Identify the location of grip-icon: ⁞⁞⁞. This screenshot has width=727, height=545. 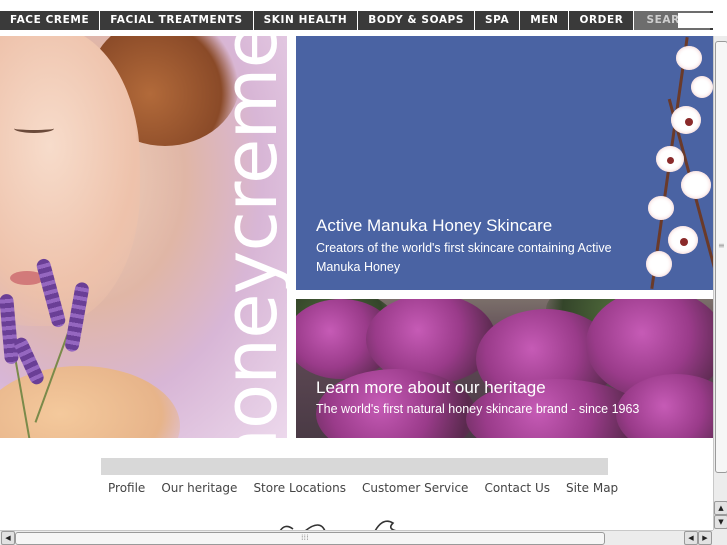
(305, 537).